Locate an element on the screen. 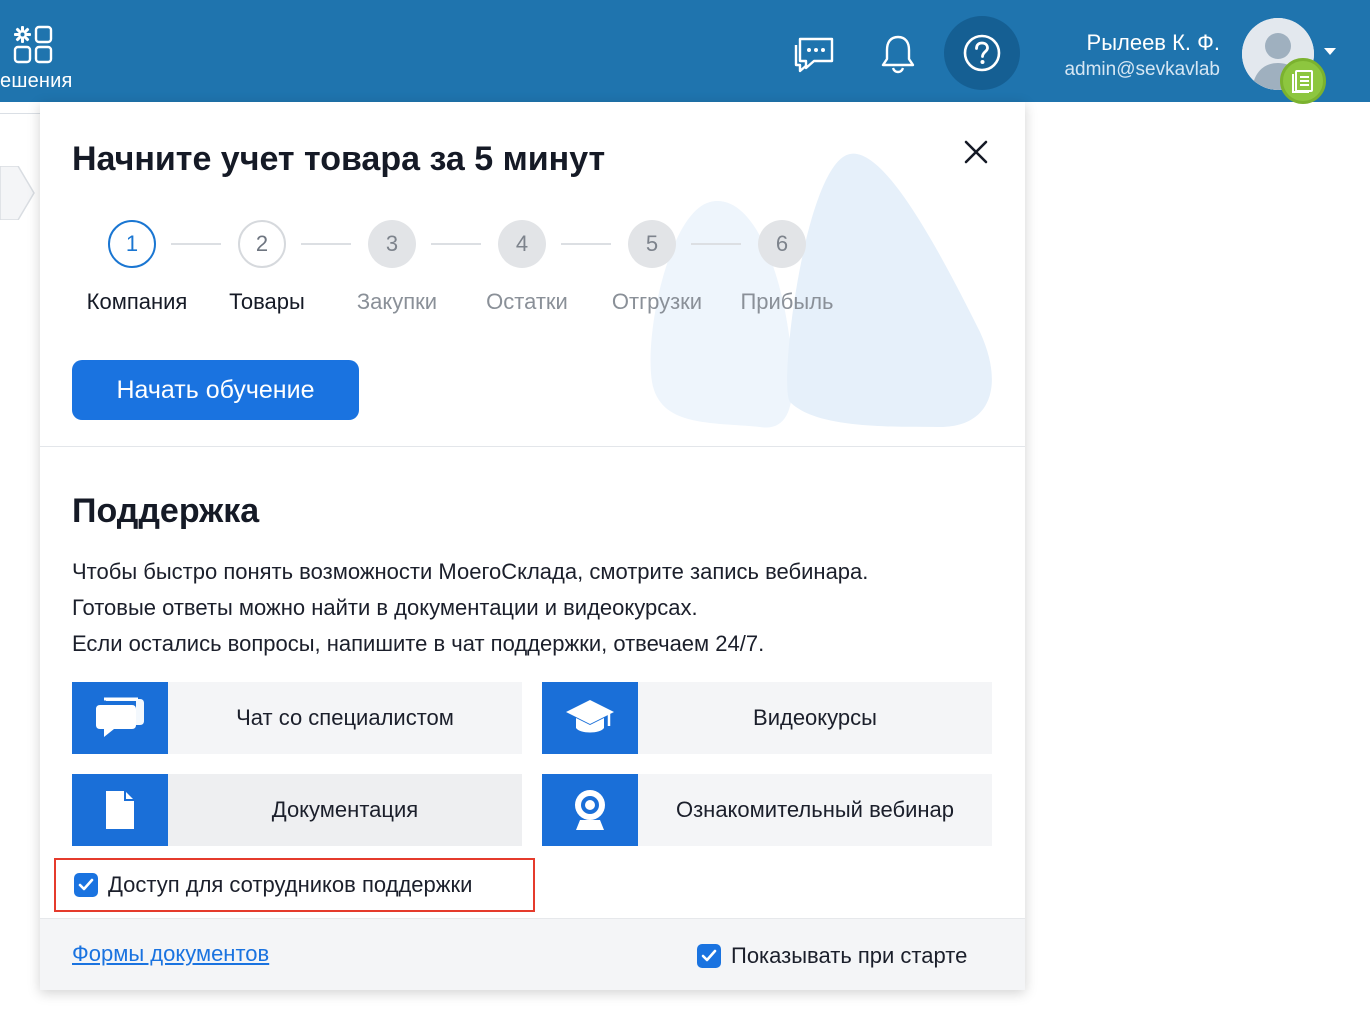 The width and height of the screenshot is (1370, 1020). chat-icon is located at coordinates (814, 55).